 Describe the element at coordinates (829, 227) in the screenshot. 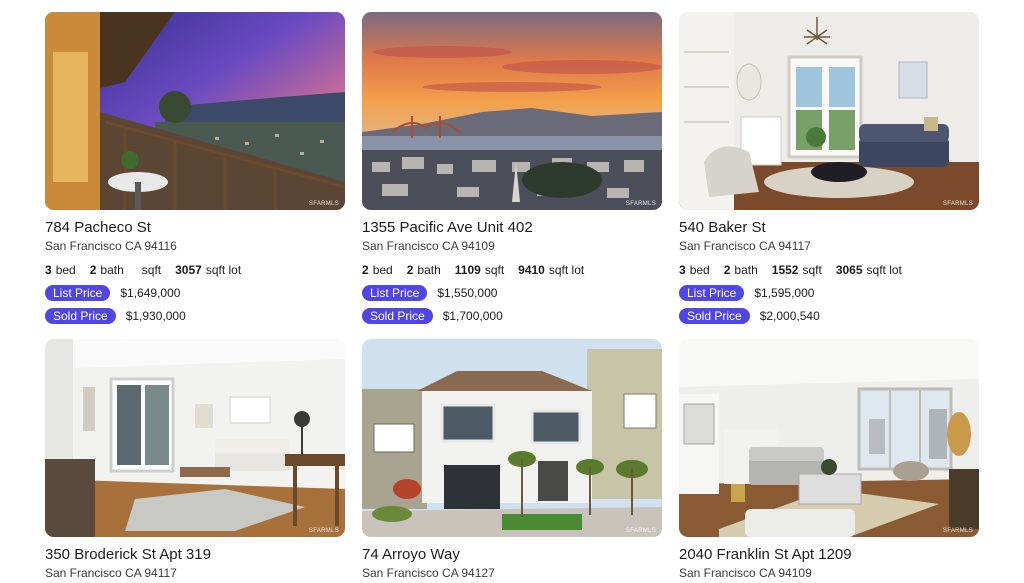

I see `listing-address: 540 Baker St` at that location.